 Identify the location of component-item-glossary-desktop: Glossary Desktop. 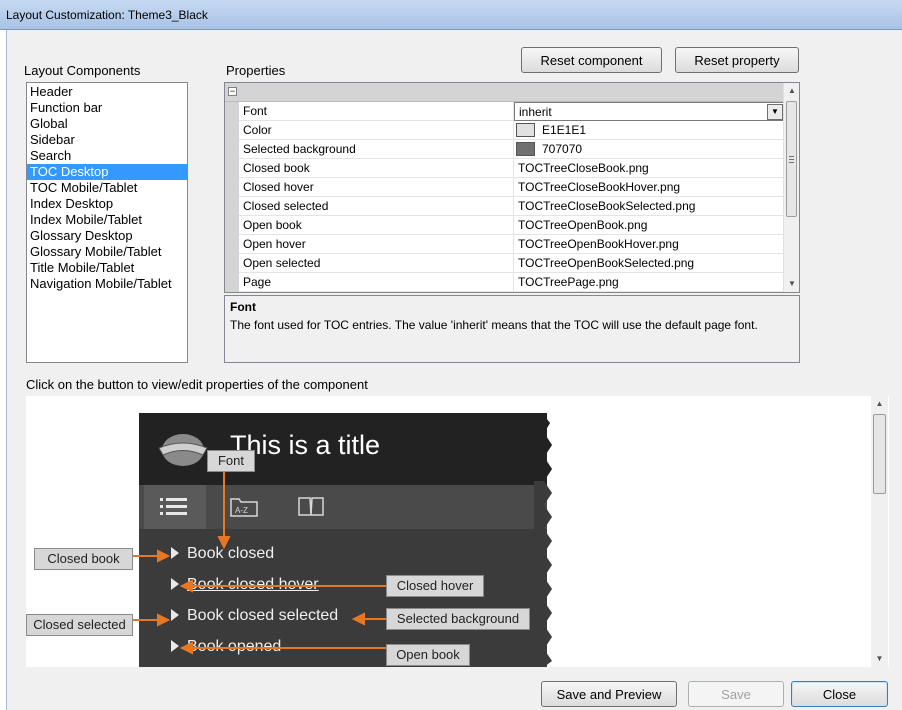
(107, 236).